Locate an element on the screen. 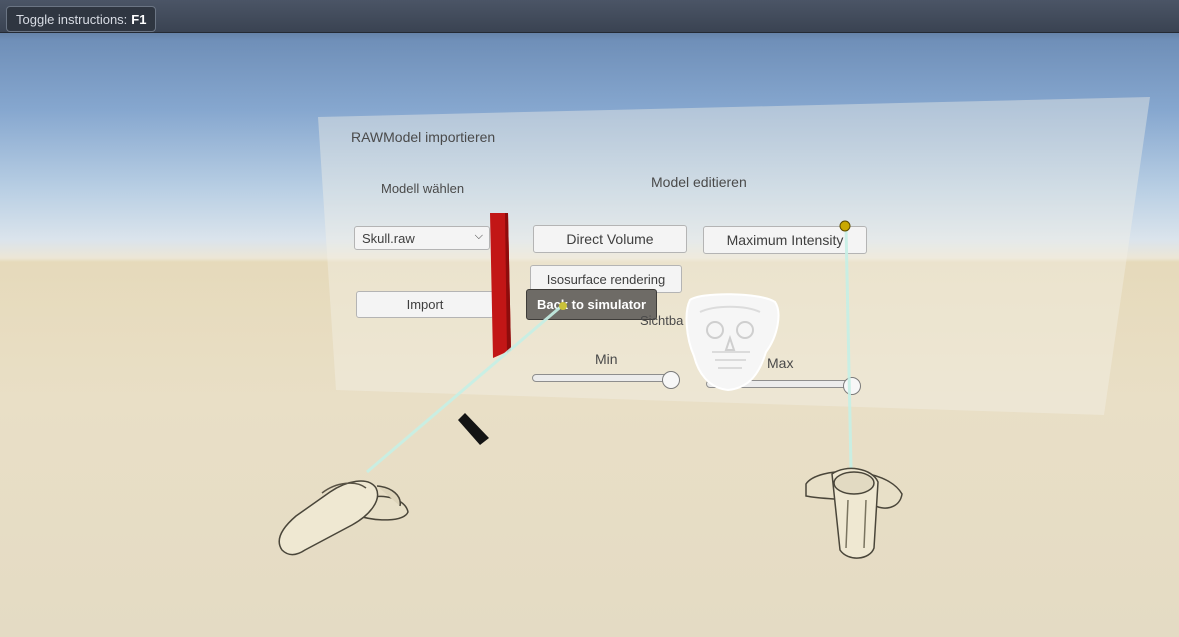 This screenshot has width=1179, height=637. black-stick is located at coordinates (473, 429).